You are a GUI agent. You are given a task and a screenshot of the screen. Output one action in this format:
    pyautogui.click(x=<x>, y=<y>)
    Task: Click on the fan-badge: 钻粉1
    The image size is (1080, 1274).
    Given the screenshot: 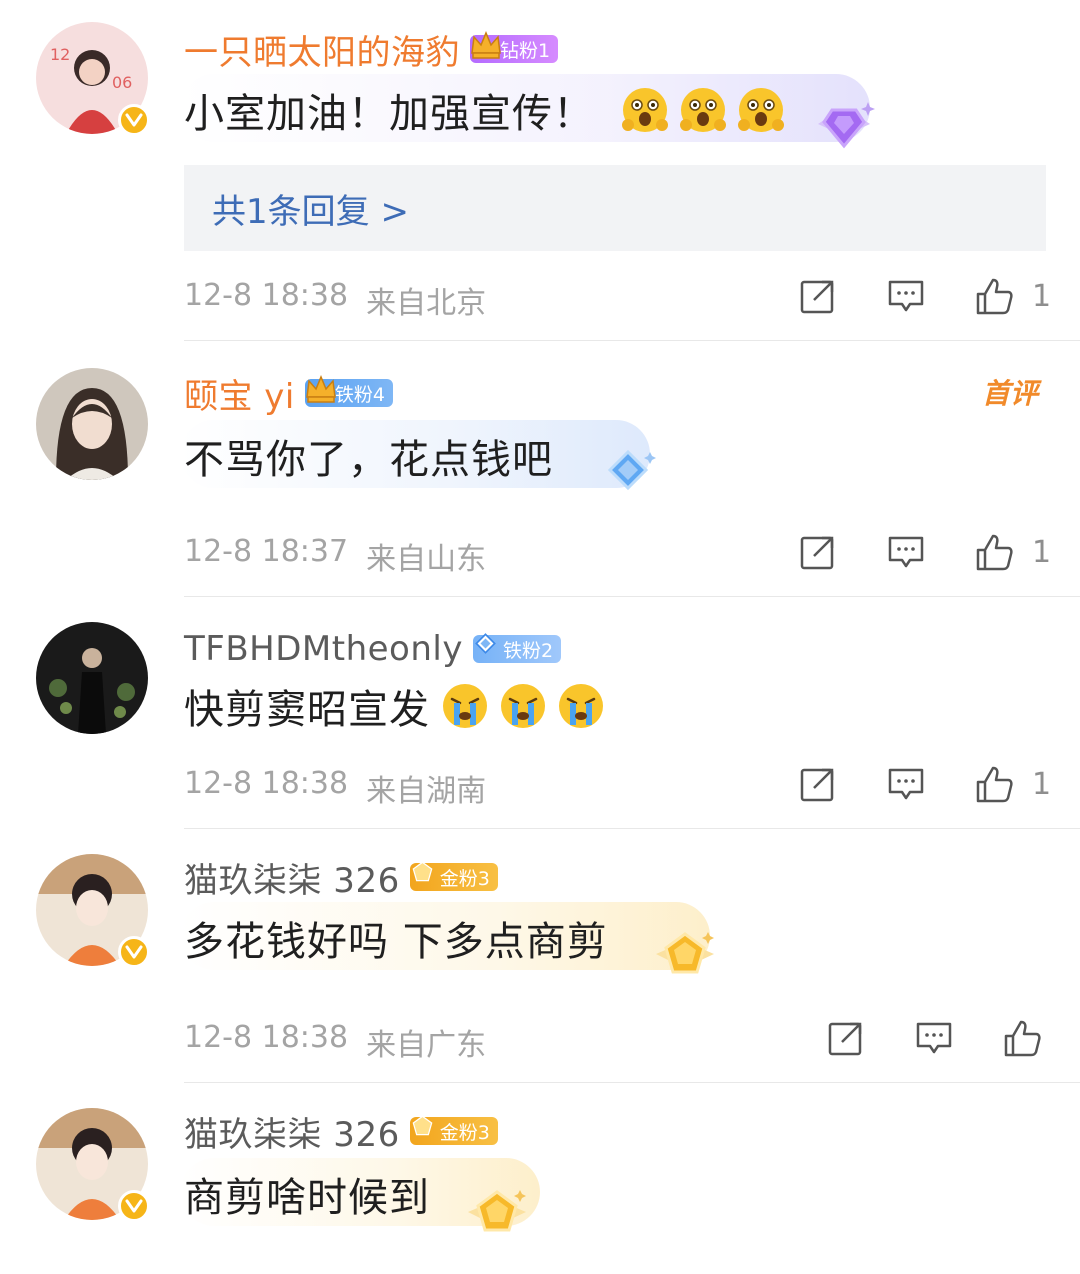 What is the action you would take?
    pyautogui.click(x=514, y=47)
    